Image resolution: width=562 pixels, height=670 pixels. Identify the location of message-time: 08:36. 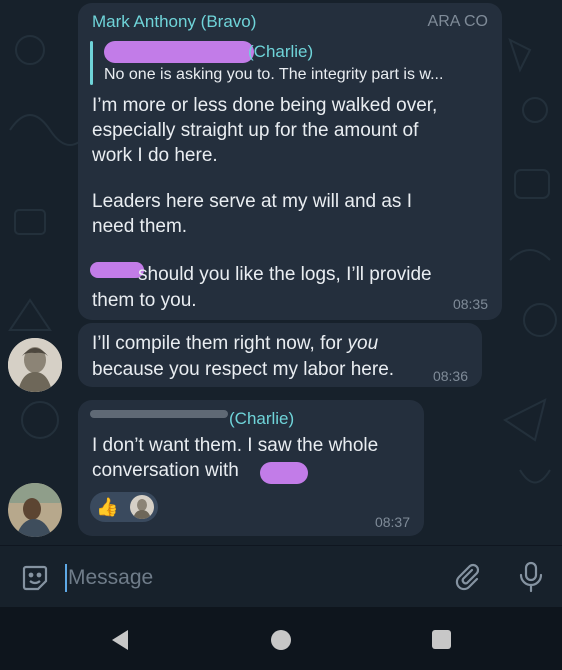
(450, 376).